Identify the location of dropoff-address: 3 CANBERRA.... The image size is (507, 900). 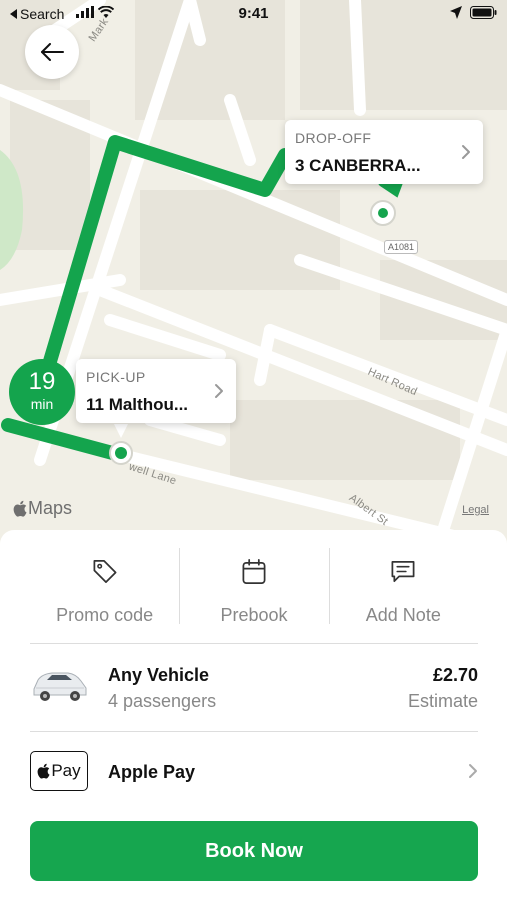
(358, 165).